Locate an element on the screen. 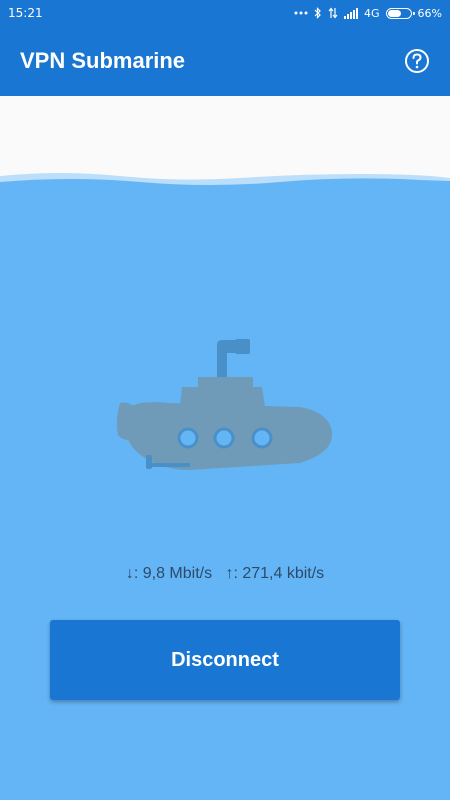 This screenshot has width=450, height=800. network-type: 4G is located at coordinates (372, 13).